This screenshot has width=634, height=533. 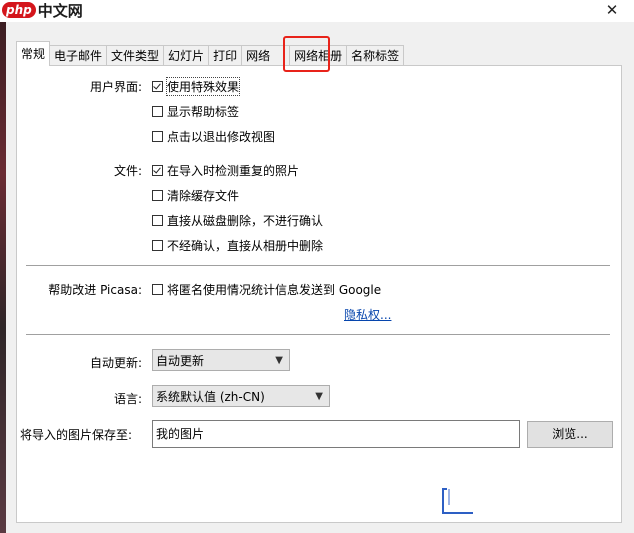 What do you see at coordinates (317, 11) in the screenshot?
I see `titlebar: php 中文网 ✕` at bounding box center [317, 11].